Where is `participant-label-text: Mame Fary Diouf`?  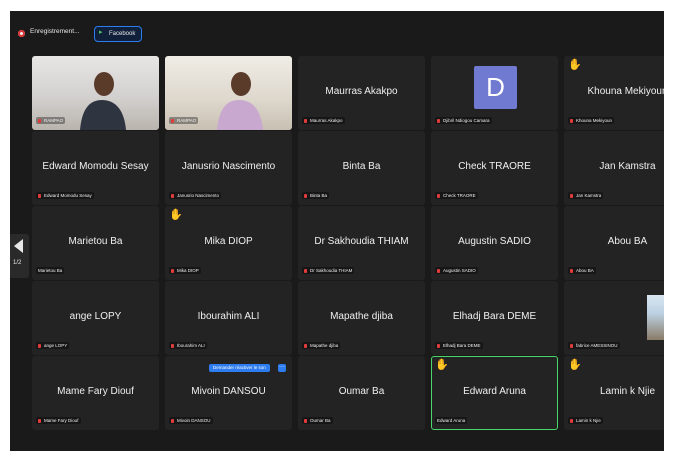
participant-label-text: Mame Fary Diouf is located at coordinates (61, 420).